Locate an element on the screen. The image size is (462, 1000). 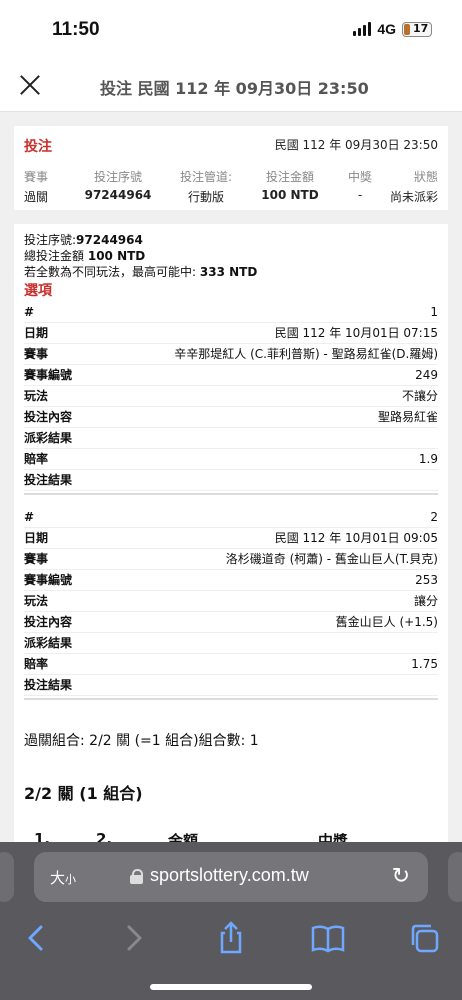
selection-row: #1 is located at coordinates (231, 312).